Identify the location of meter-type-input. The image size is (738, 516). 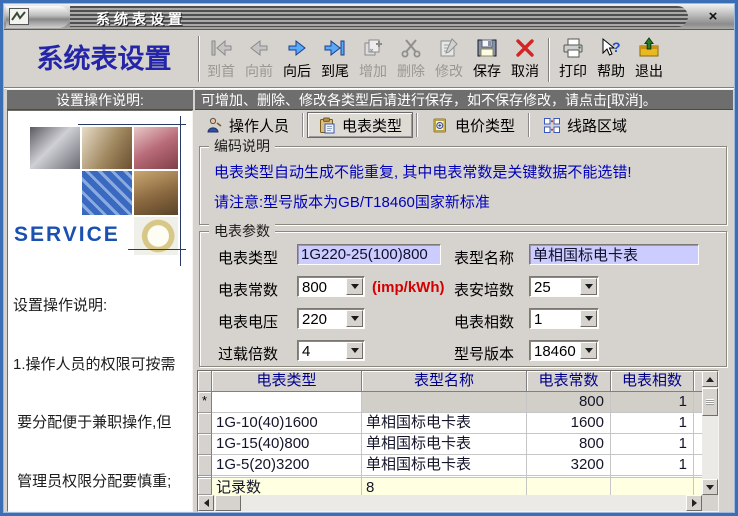
(369, 254).